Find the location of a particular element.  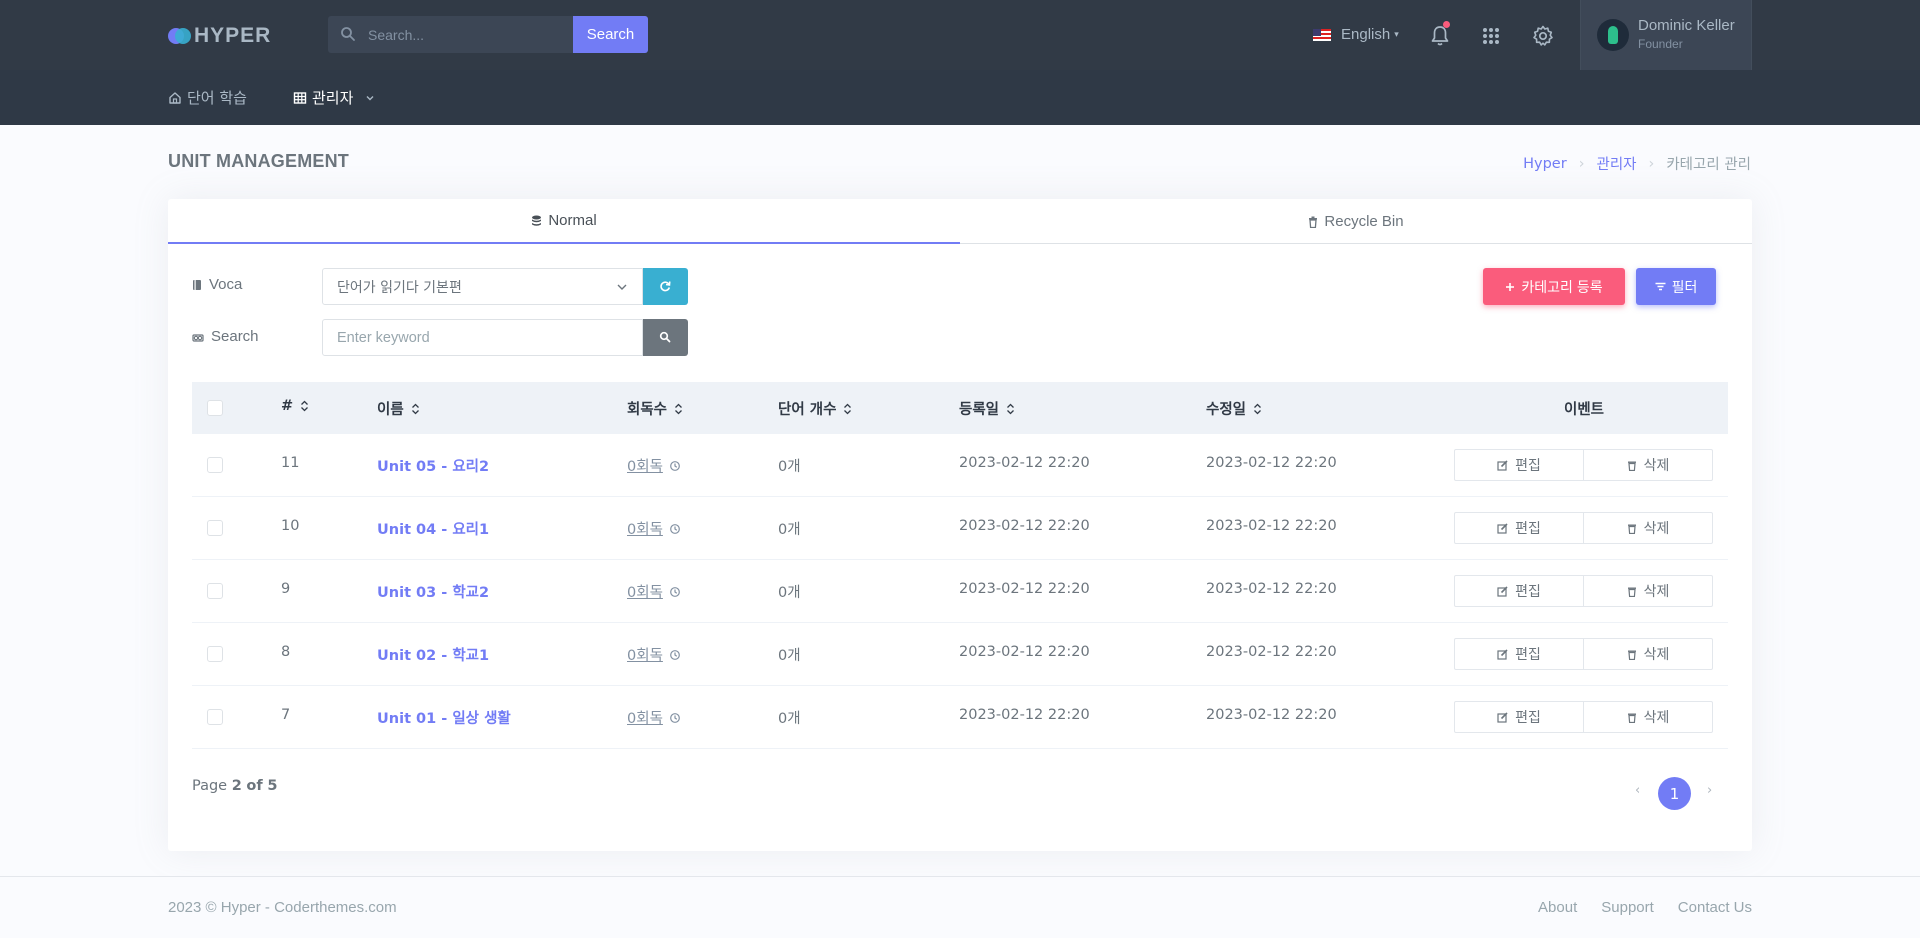

search-label: Search is located at coordinates (225, 336).